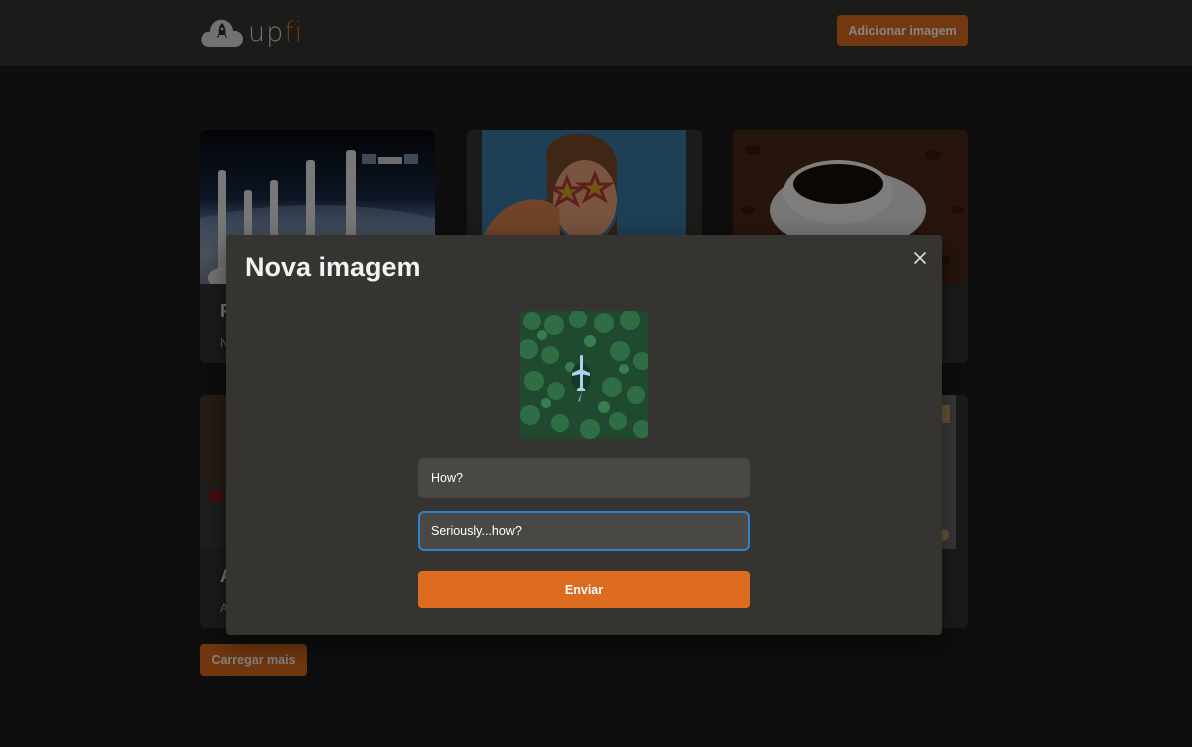  What do you see at coordinates (584, 531) in the screenshot?
I see `description-input` at bounding box center [584, 531].